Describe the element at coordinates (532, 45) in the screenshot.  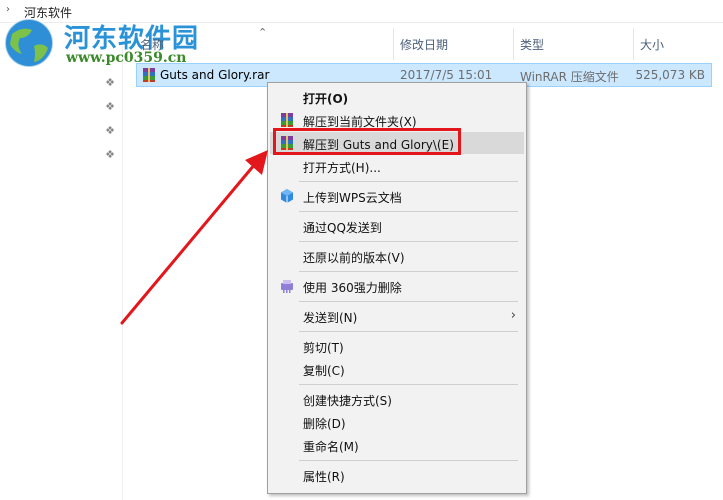
I see `column-header-type-label: 类型` at that location.